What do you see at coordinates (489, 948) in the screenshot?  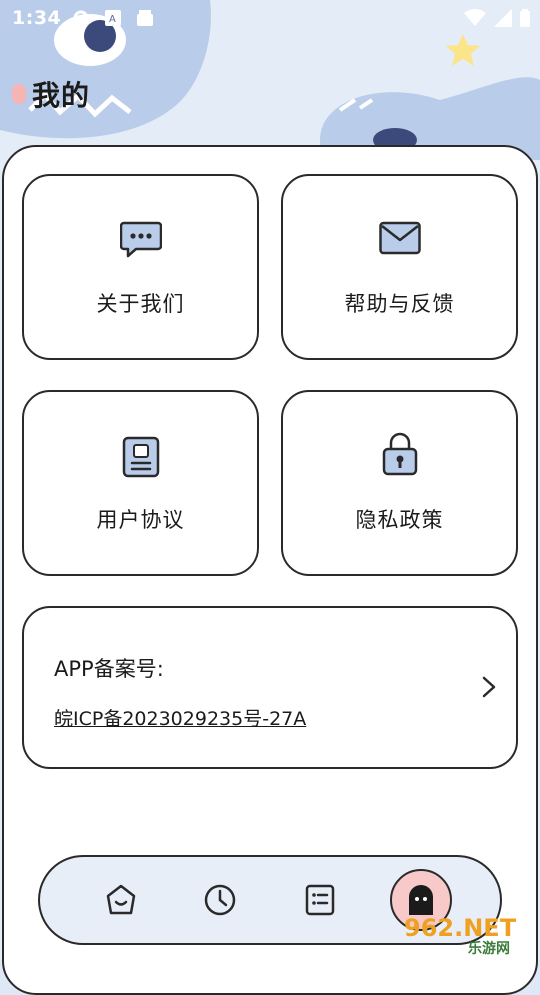 I see `watermark-subtext: 乐游网` at bounding box center [489, 948].